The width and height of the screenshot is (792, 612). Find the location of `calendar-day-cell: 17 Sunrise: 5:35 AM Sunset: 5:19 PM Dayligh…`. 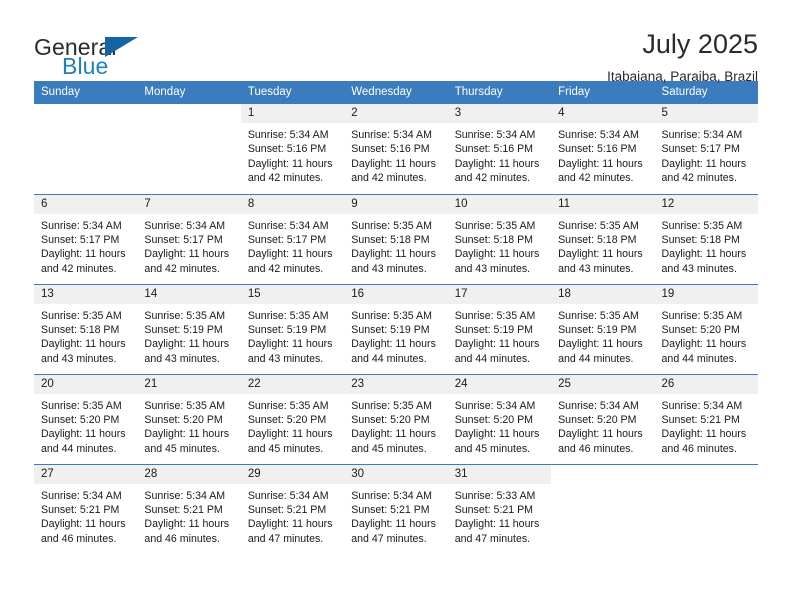

calendar-day-cell: 17 Sunrise: 5:35 AM Sunset: 5:19 PM Dayligh… is located at coordinates (499, 328).